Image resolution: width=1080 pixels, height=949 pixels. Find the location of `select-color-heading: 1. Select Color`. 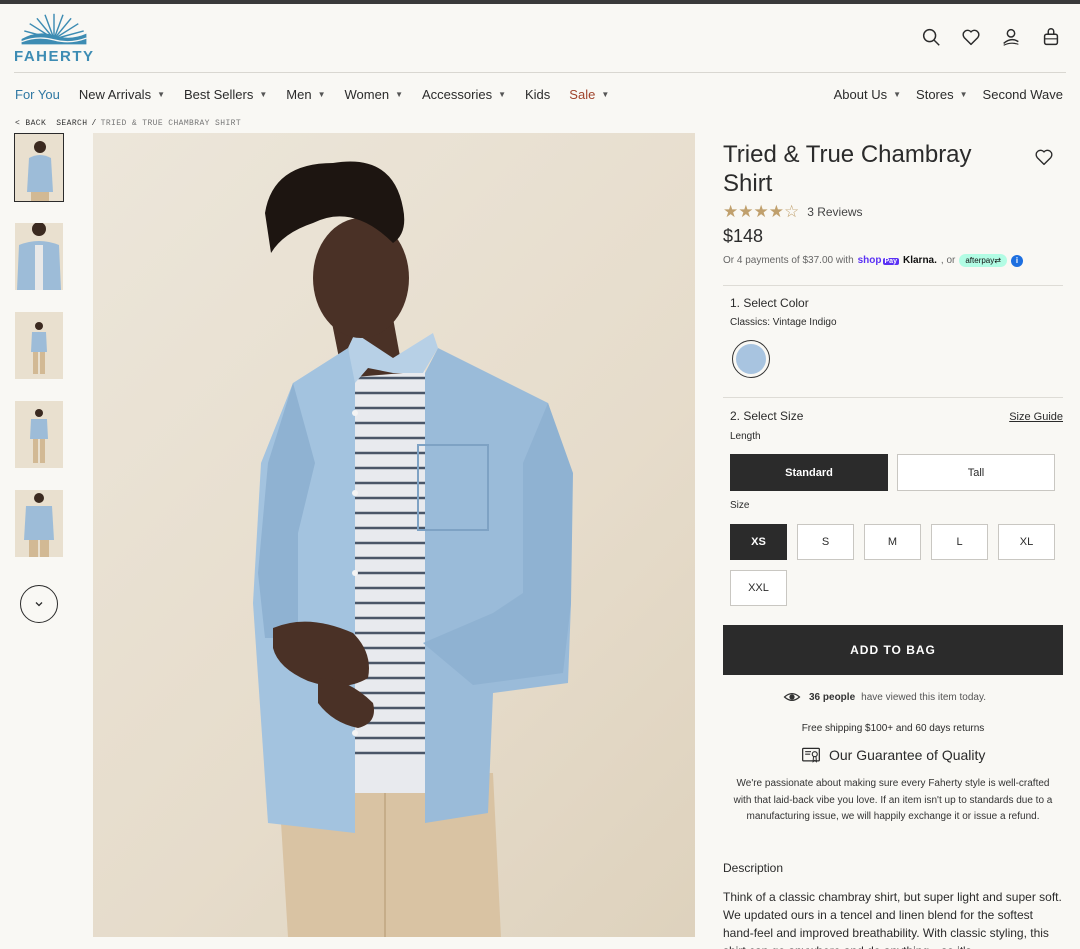

select-color-heading: 1. Select Color is located at coordinates (769, 303).